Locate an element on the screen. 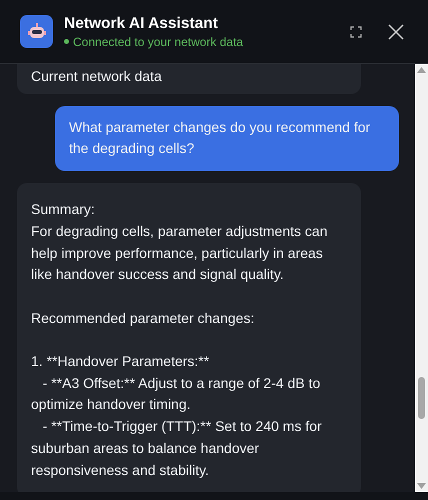 Image resolution: width=428 pixels, height=500 pixels. user-message: What parameter changes do you recommend for the degrading cells? is located at coordinates (227, 139).